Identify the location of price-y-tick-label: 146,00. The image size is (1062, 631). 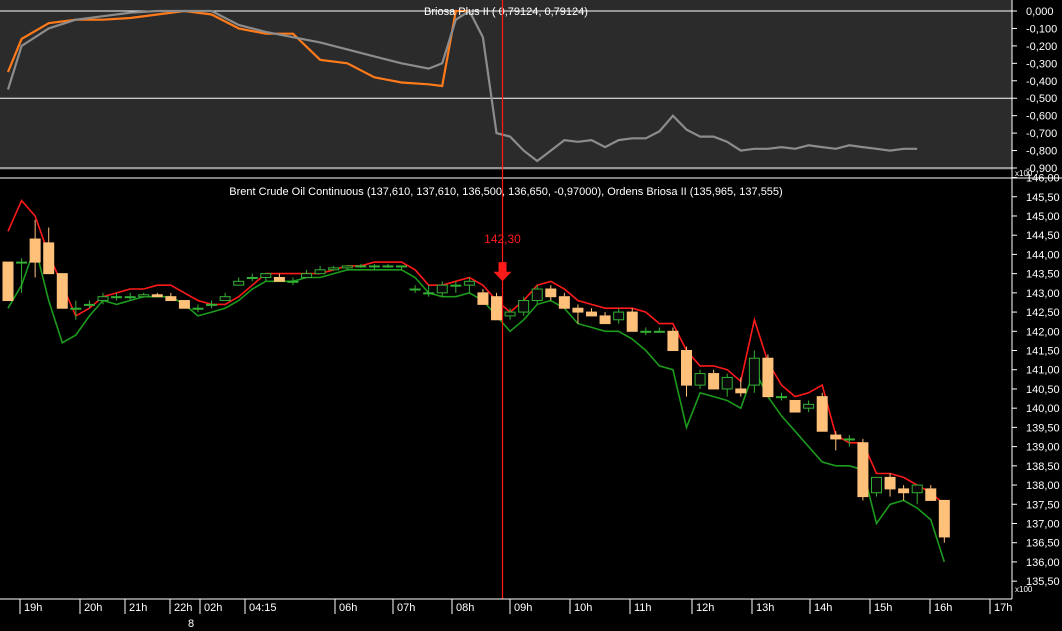
(1043, 179).